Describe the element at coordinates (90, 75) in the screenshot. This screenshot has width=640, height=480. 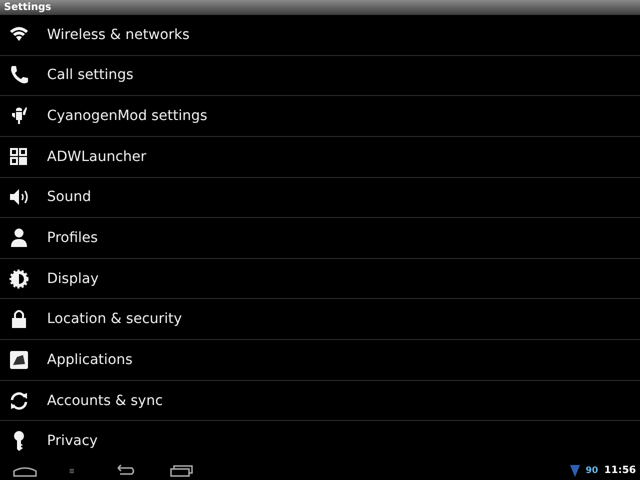
I see `item-label: Call settings` at that location.